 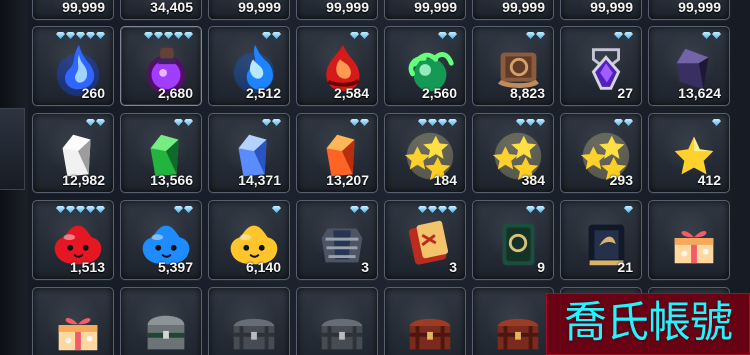 What do you see at coordinates (648, 324) in the screenshot?
I see `watermark: 喬氏帳號` at bounding box center [648, 324].